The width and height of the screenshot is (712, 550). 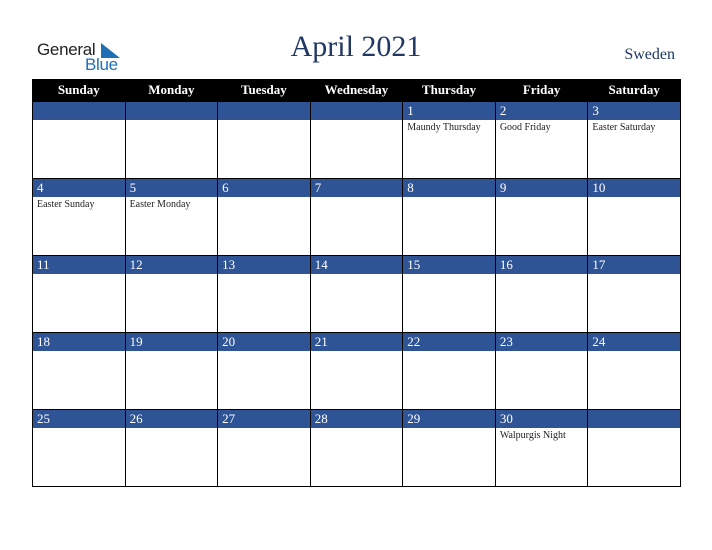 I want to click on day-cell: 19, so click(x=171, y=371).